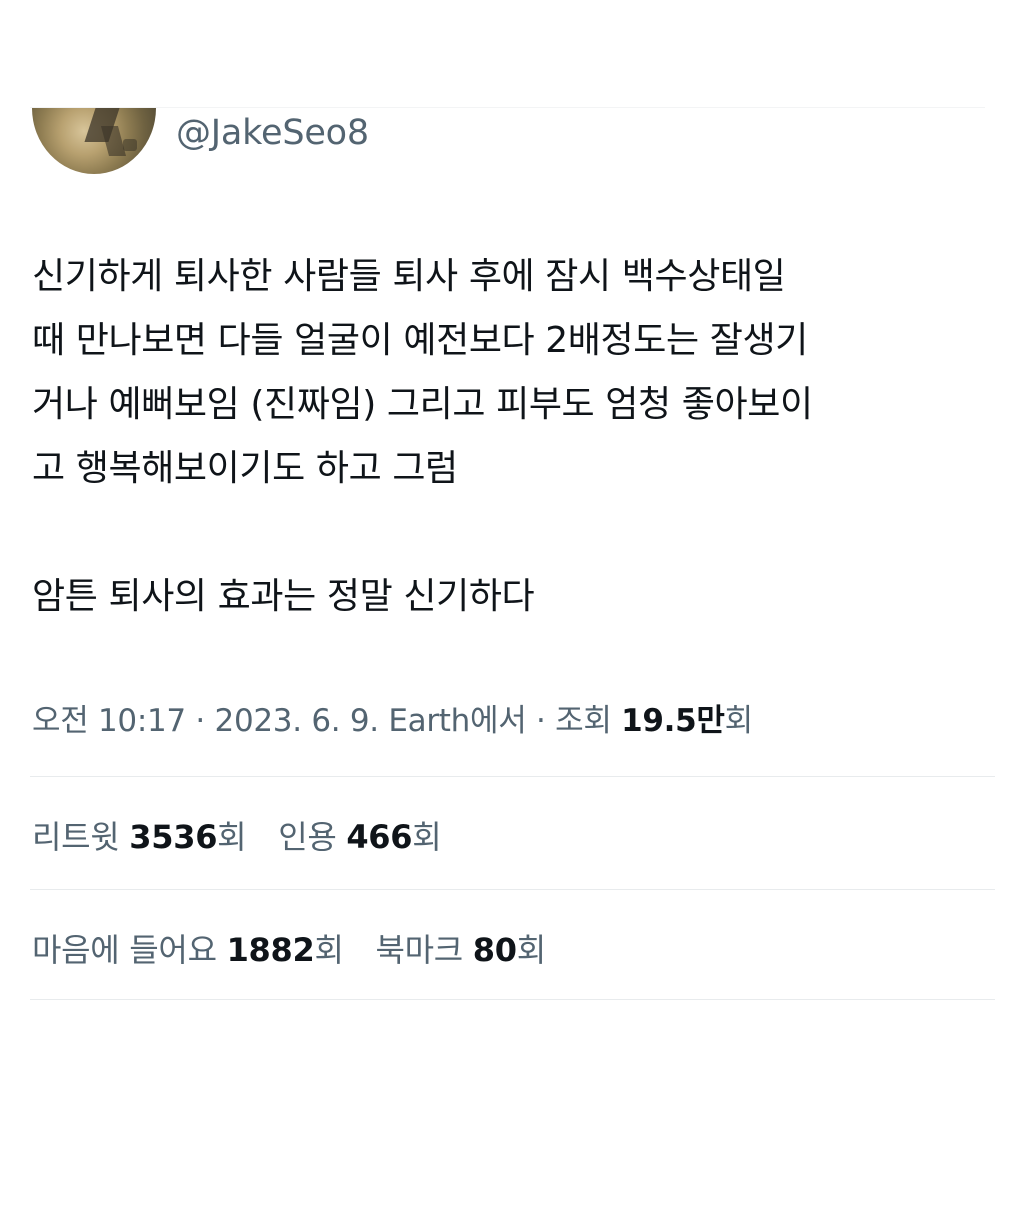 The width and height of the screenshot is (1024, 1225). Describe the element at coordinates (507, 107) in the screenshot. I see `top-divider` at that location.